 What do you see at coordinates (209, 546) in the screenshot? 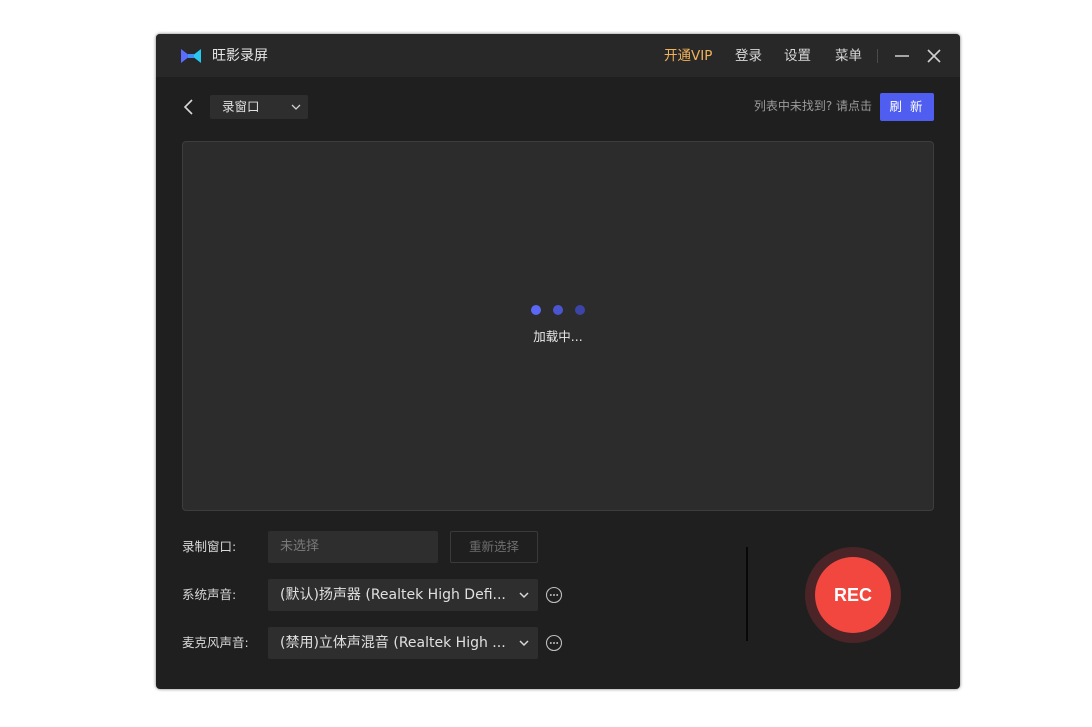
I see `record-window-label: 录制窗口:` at bounding box center [209, 546].